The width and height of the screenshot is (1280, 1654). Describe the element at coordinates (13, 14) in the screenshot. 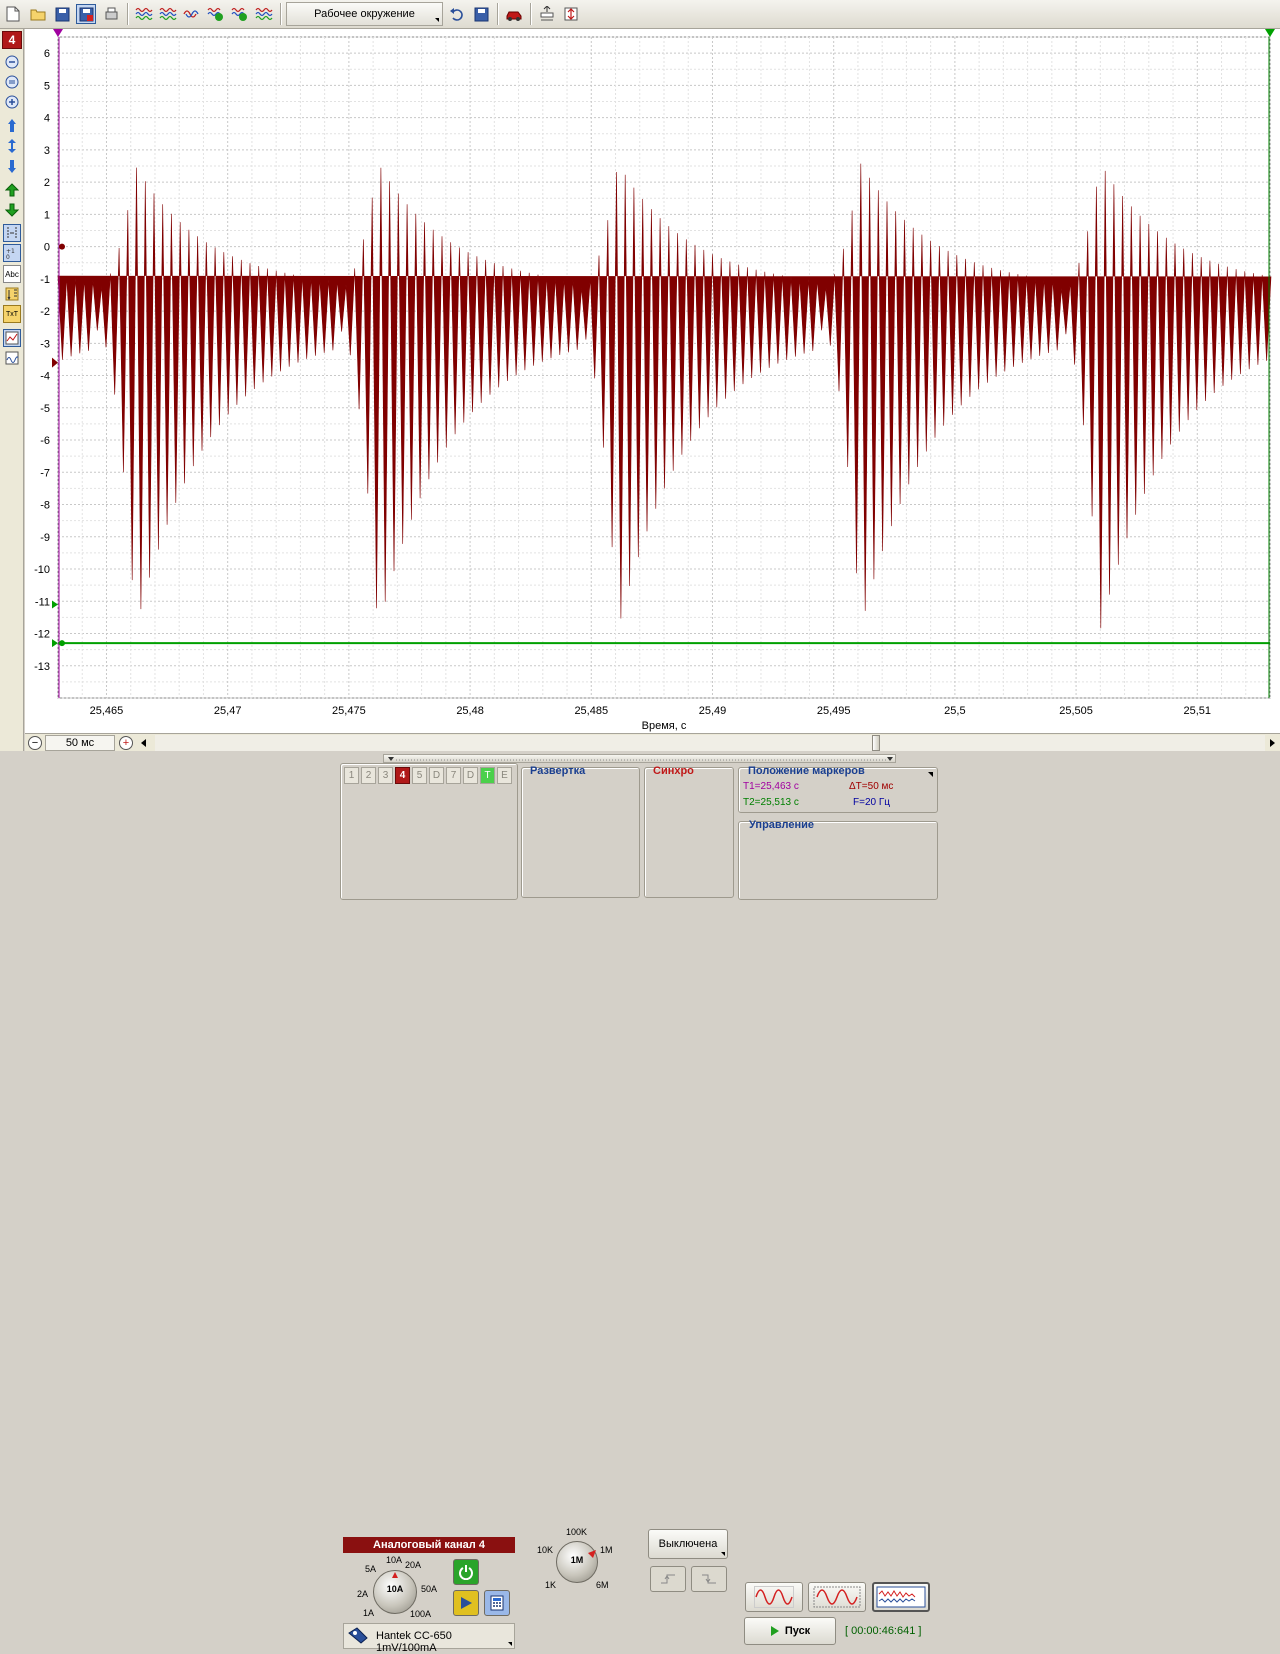

I see `new-file-icon` at that location.